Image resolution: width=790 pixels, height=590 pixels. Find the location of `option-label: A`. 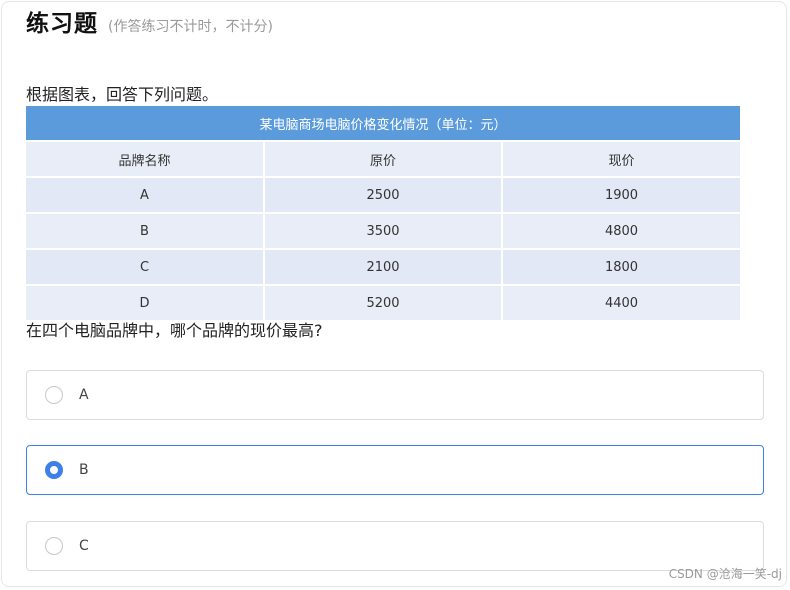

option-label: A is located at coordinates (84, 395).